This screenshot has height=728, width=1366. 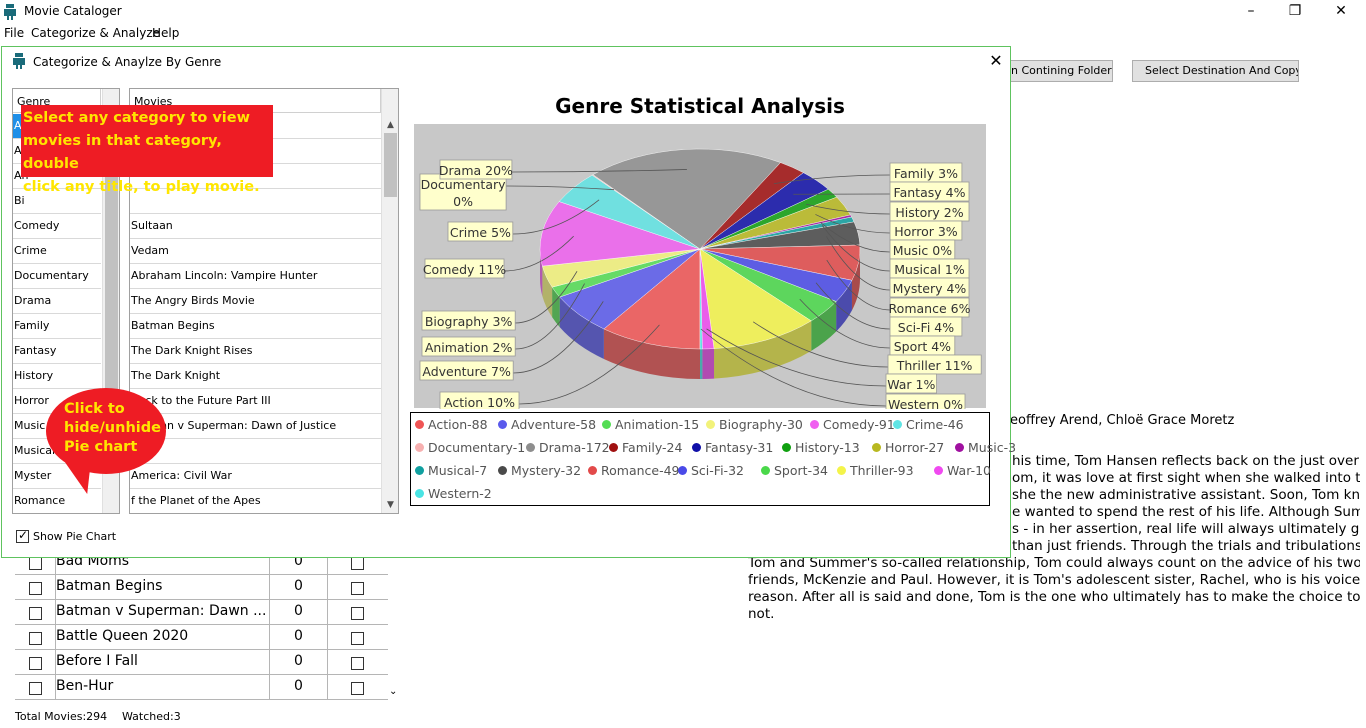 What do you see at coordinates (255, 226) in the screenshot?
I see `movie-item: Sultaan` at bounding box center [255, 226].